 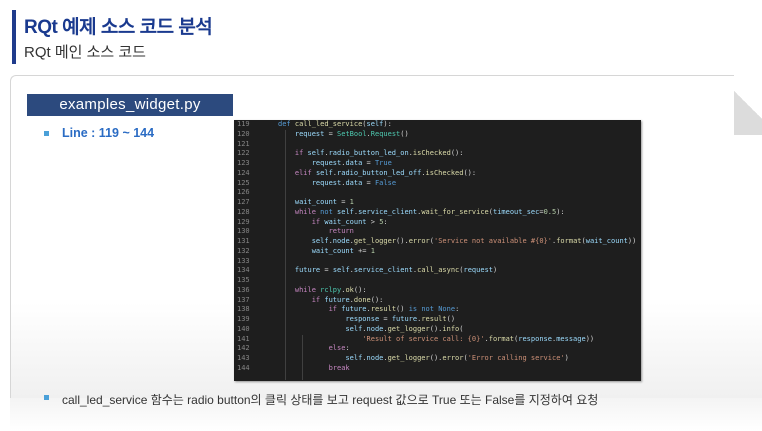 I want to click on code-line: 140 self.node.get_logger().info(, so click(x=437, y=330).